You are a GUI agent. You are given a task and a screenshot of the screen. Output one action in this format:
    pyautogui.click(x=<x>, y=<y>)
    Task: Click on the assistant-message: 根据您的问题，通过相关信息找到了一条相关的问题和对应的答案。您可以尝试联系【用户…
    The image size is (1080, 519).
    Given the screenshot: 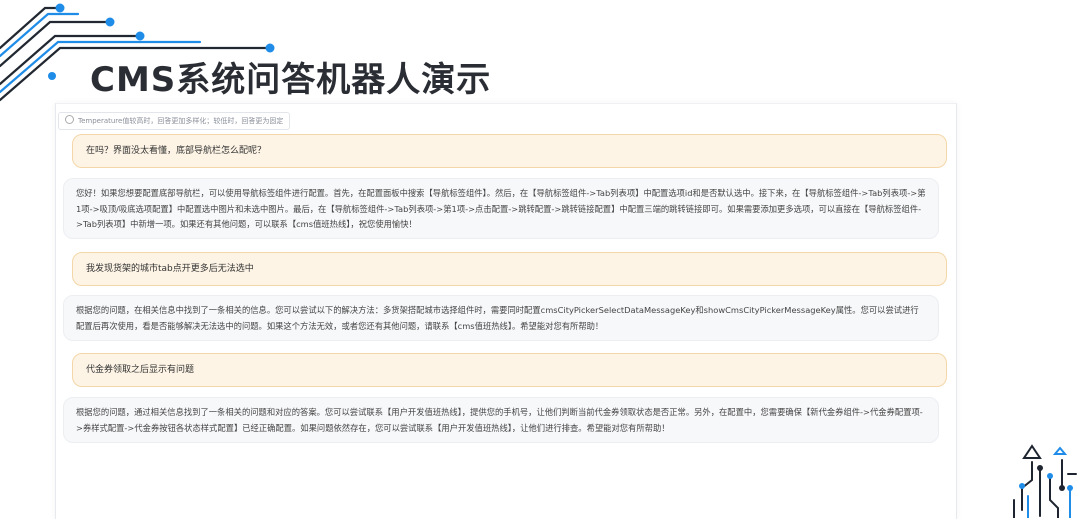 What is the action you would take?
    pyautogui.click(x=501, y=420)
    